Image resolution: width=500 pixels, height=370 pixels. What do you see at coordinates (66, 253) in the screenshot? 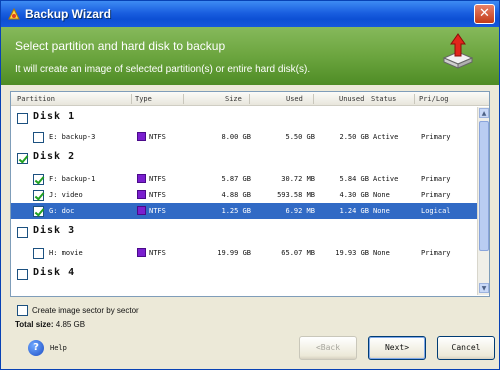
I see `partition-name: H: movie` at bounding box center [66, 253].